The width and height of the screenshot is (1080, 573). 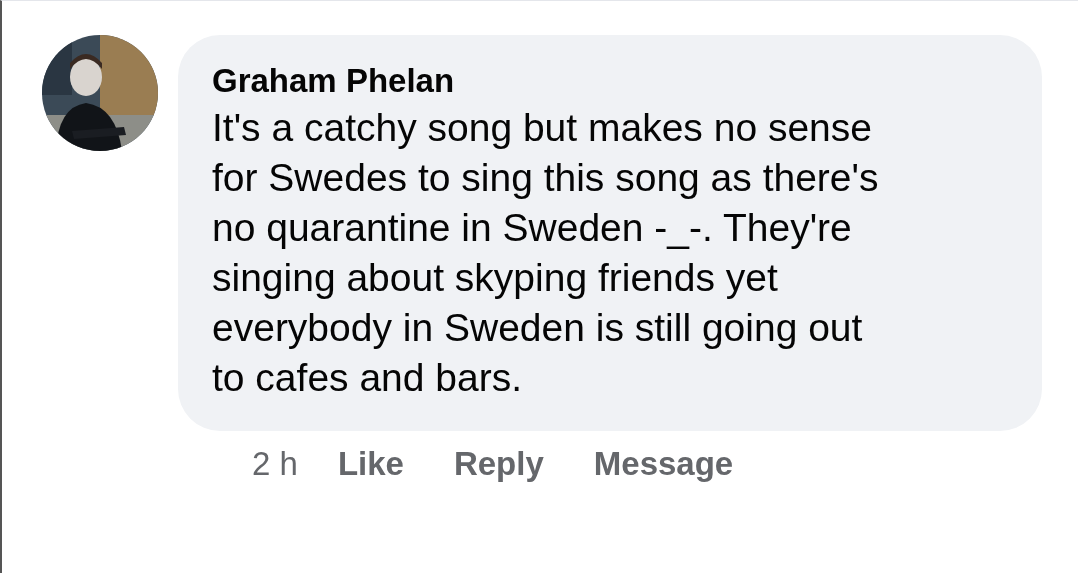 I want to click on timestamp: 2 h, so click(x=275, y=464).